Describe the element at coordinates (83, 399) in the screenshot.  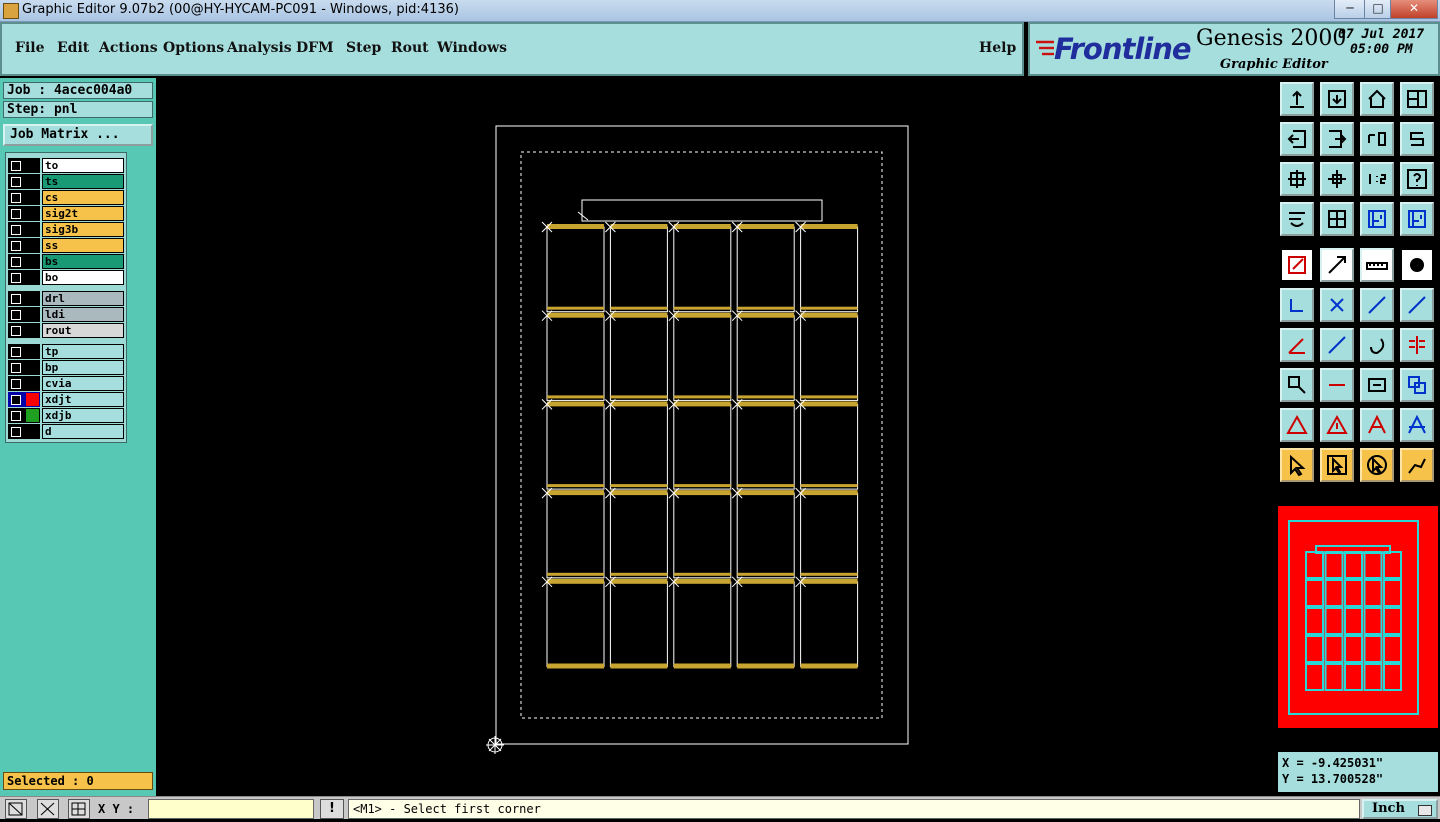
I see `layer-name: xdjt` at that location.